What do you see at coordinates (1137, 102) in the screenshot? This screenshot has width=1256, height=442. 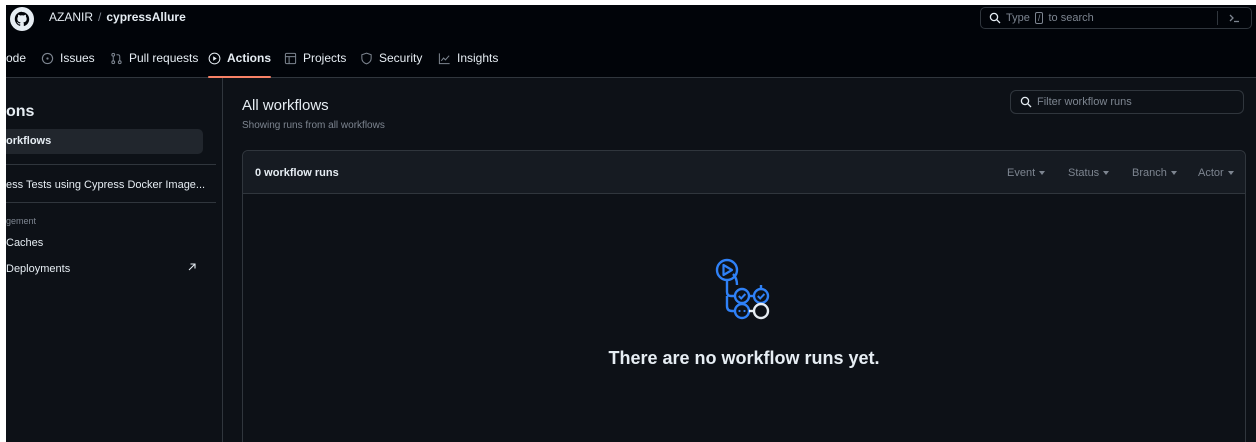 I see `filter-input` at bounding box center [1137, 102].